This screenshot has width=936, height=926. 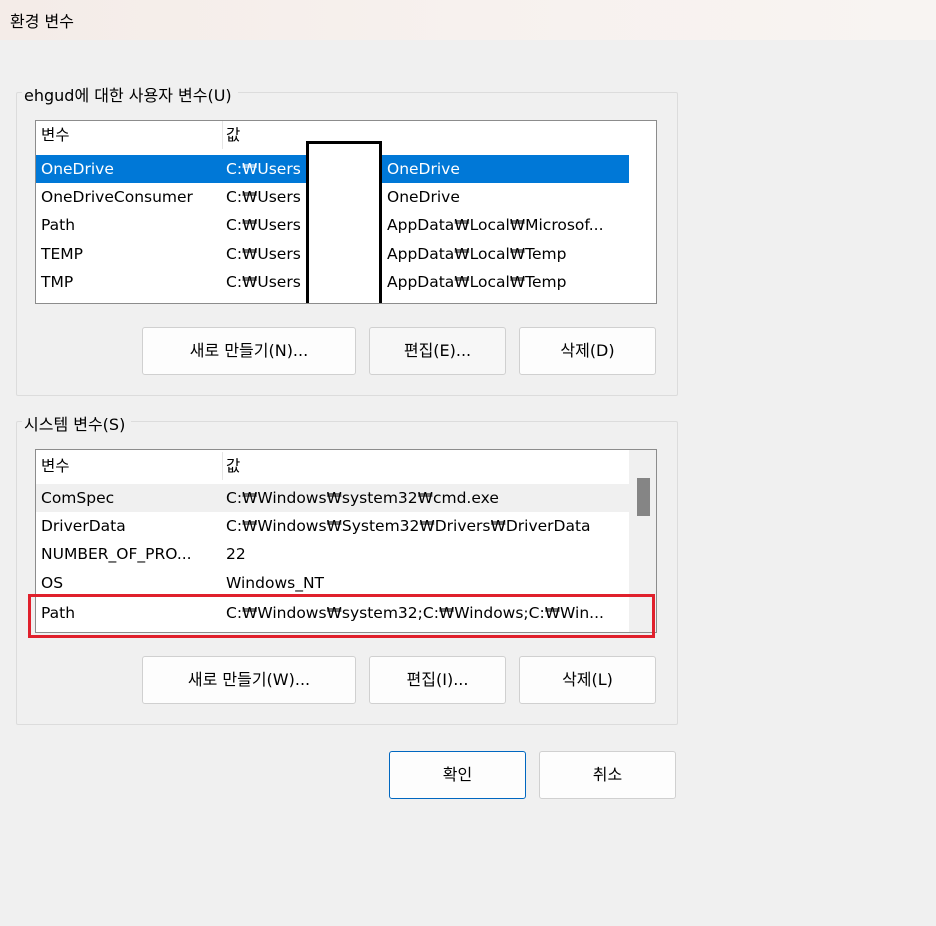 What do you see at coordinates (332, 466) in the screenshot?
I see `list-header: 변수 값` at bounding box center [332, 466].